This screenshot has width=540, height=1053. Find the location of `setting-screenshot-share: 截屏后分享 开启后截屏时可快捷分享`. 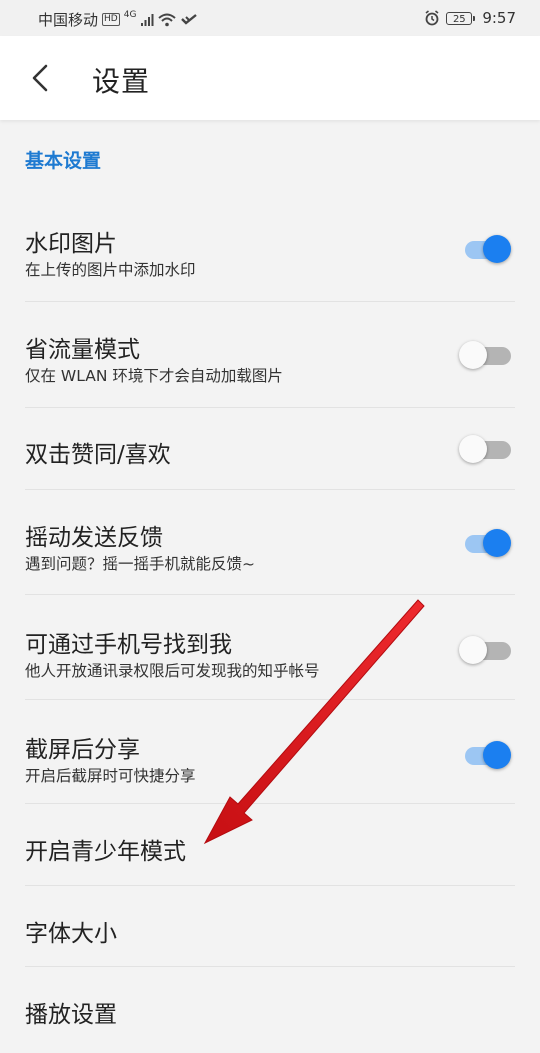

setting-screenshot-share: 截屏后分享 开启后截屏时可快捷分享 is located at coordinates (270, 752).